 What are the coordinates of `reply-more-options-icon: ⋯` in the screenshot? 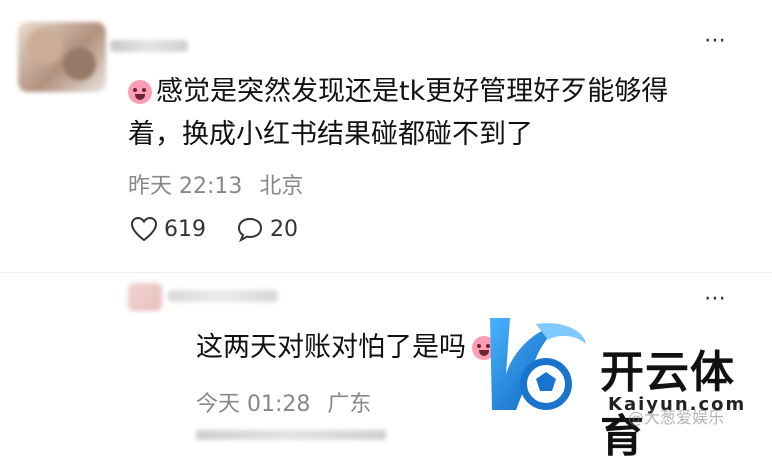 It's located at (716, 299).